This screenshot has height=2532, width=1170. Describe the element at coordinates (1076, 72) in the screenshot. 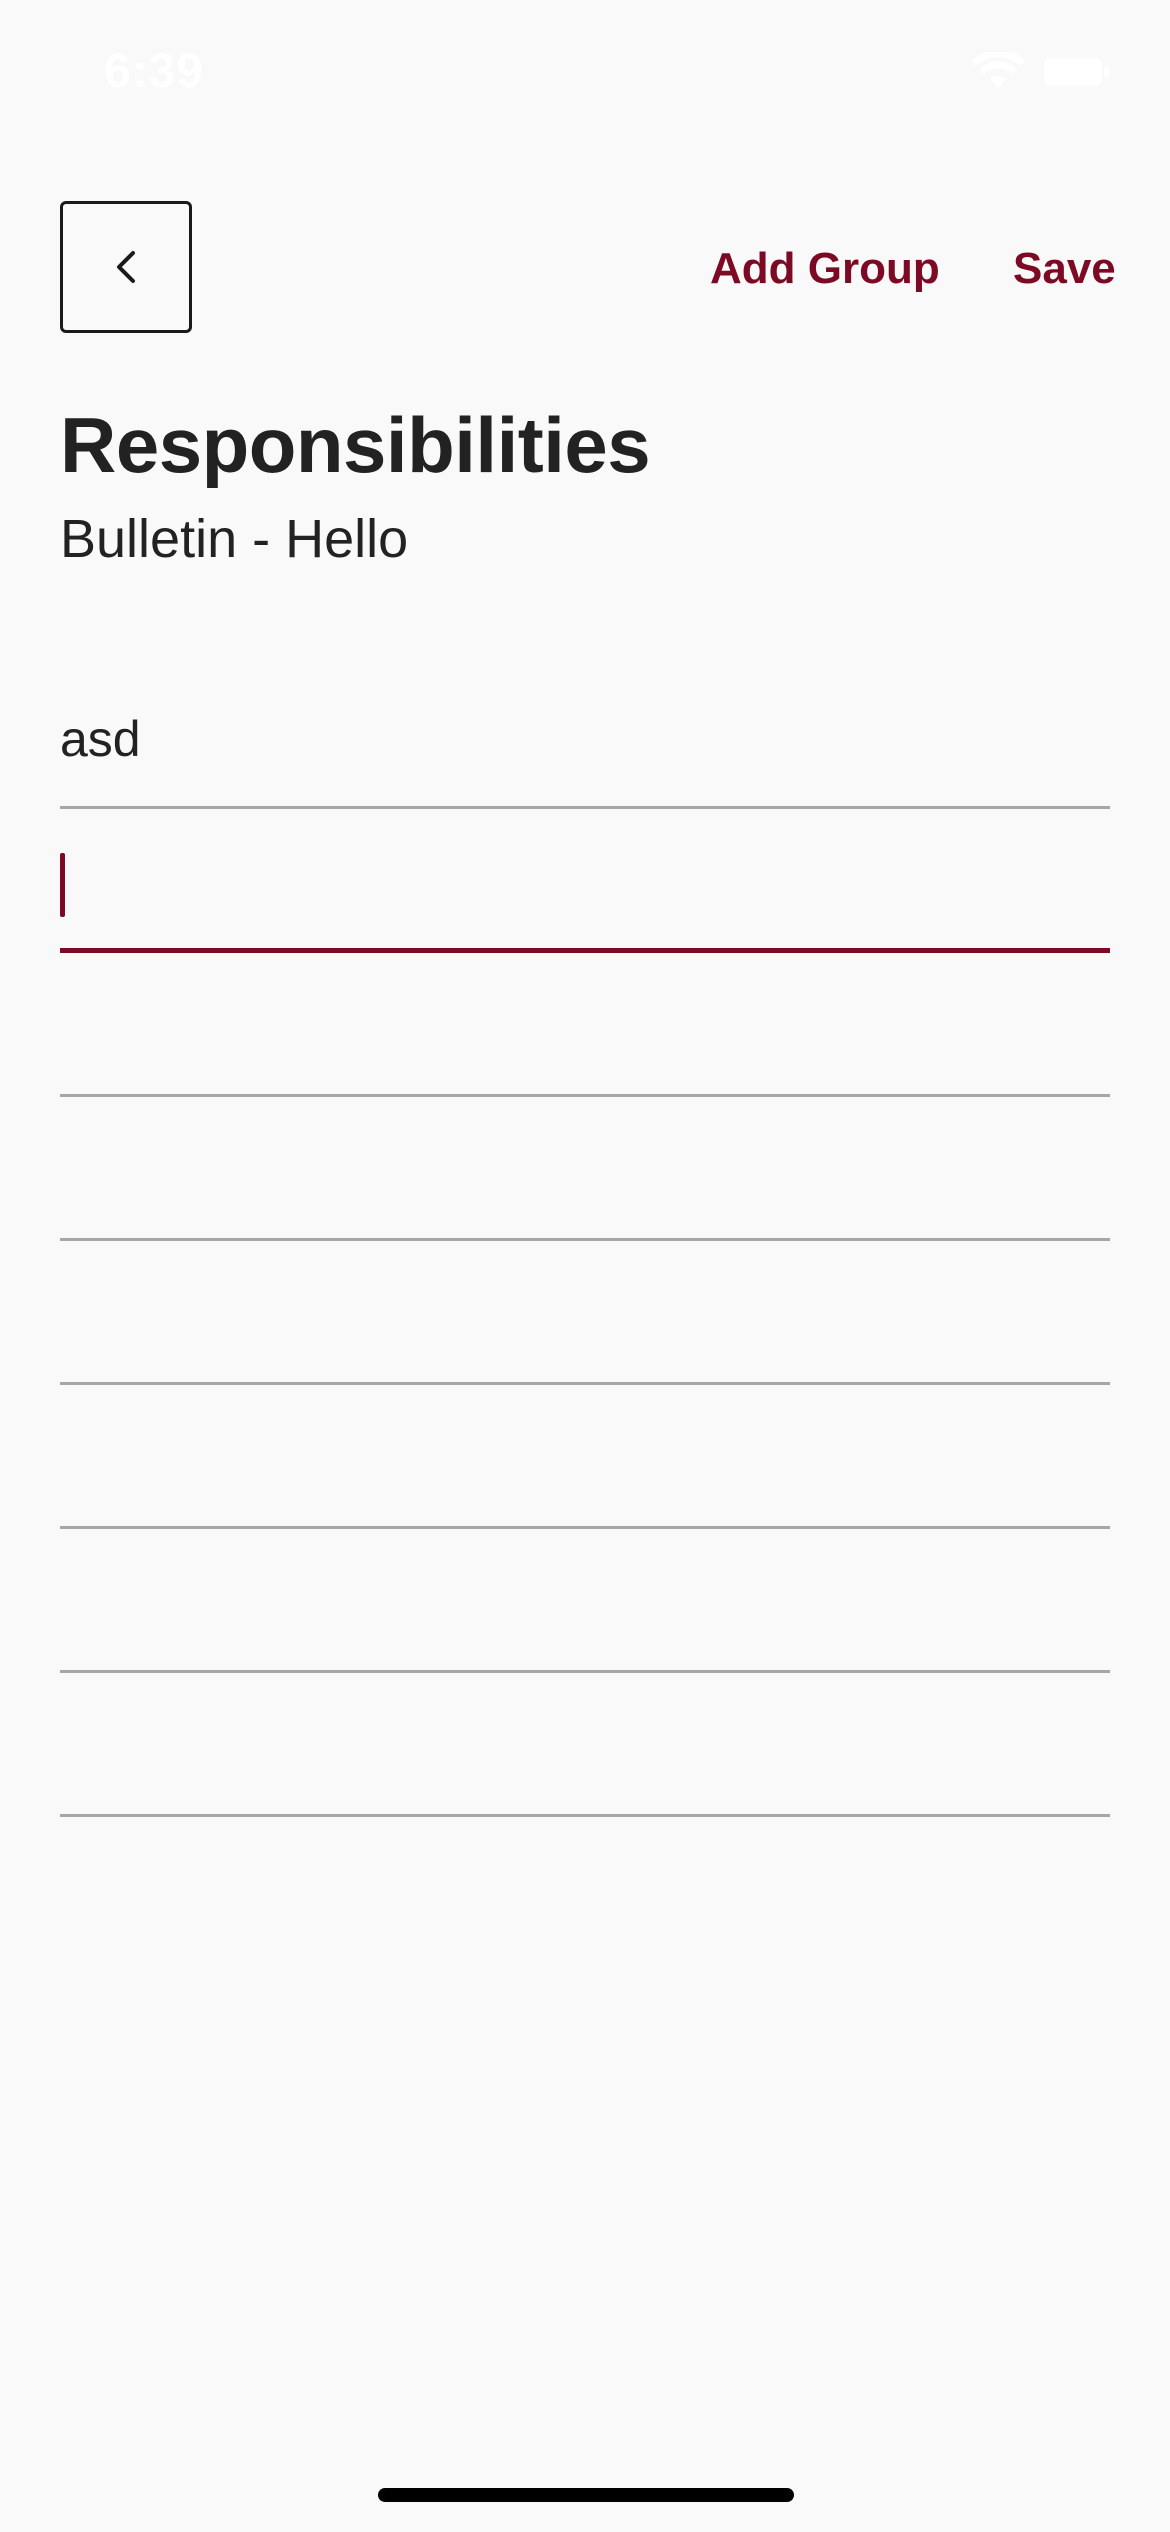

I see `battery-icon` at that location.